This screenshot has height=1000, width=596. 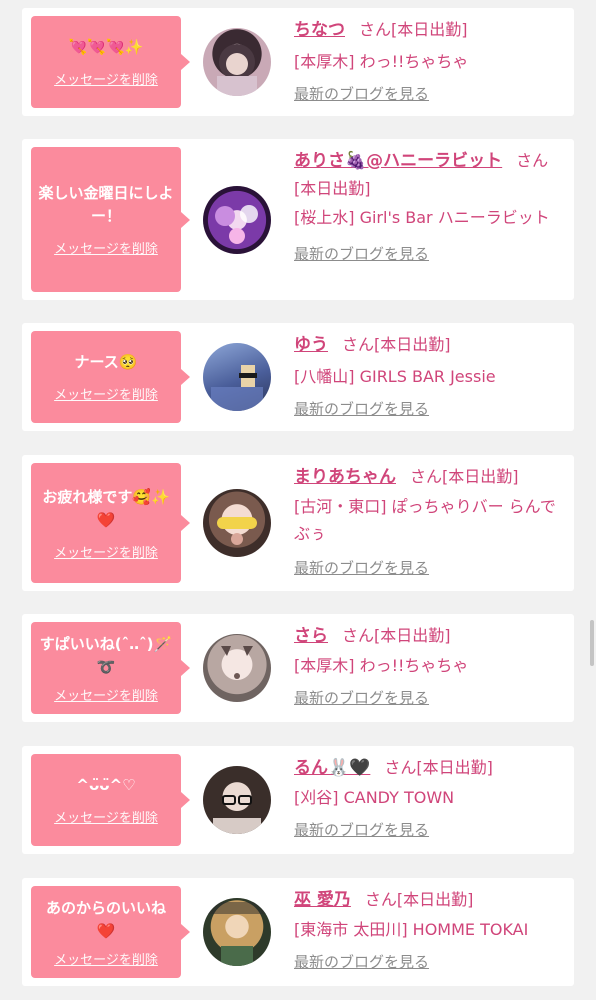 What do you see at coordinates (110, 377) in the screenshot?
I see `message-bubble: ナース🥺 メッセージを削除` at bounding box center [110, 377].